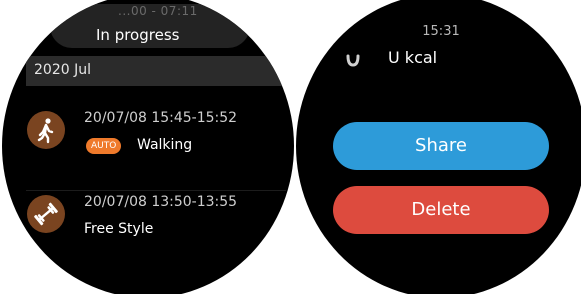 The height and width of the screenshot is (294, 581). What do you see at coordinates (46, 214) in the screenshot?
I see `dumbbell-icon` at bounding box center [46, 214].